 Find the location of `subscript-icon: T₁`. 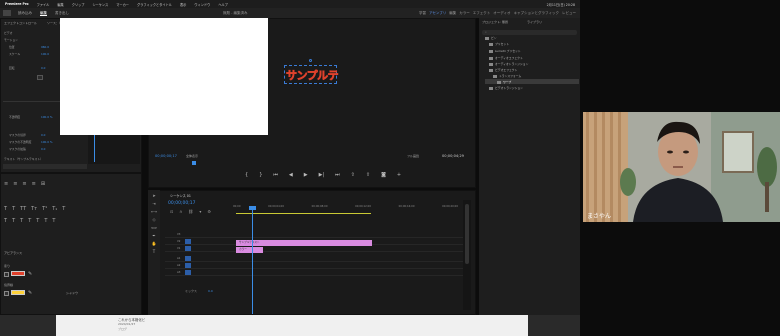

subscript-icon: T₁ is located at coordinates (54, 209).